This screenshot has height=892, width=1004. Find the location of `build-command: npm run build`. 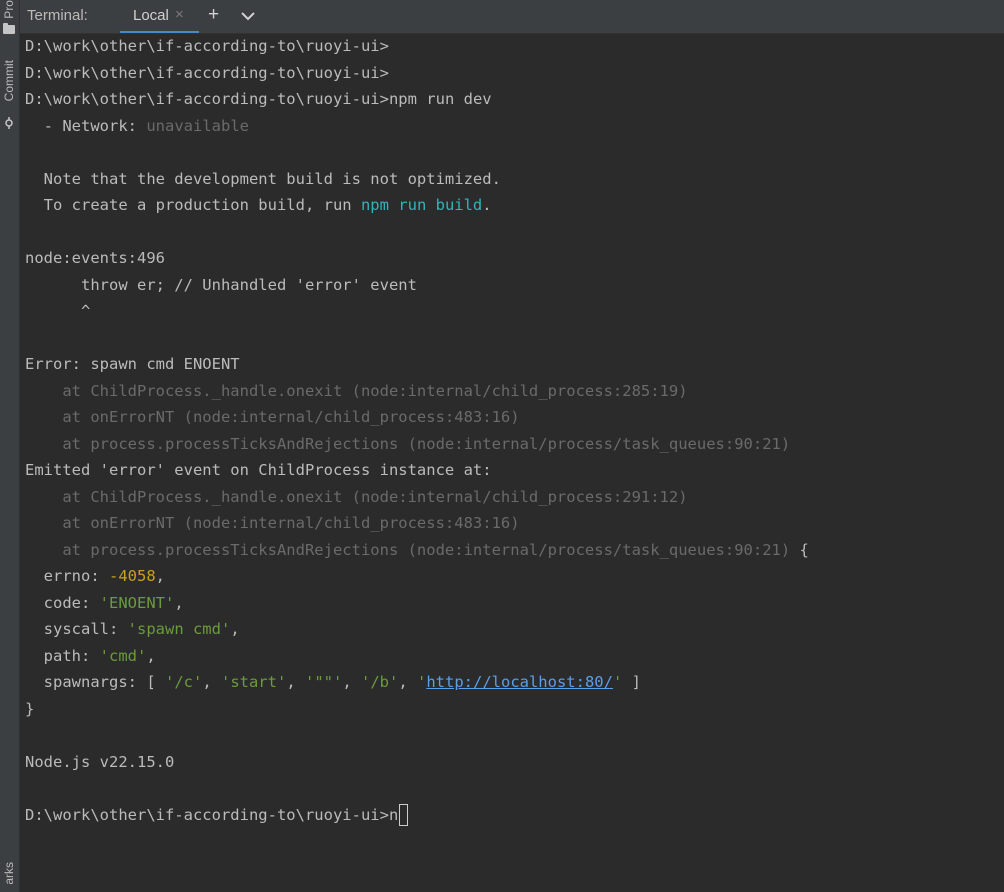

build-command: npm run build is located at coordinates (421, 205).